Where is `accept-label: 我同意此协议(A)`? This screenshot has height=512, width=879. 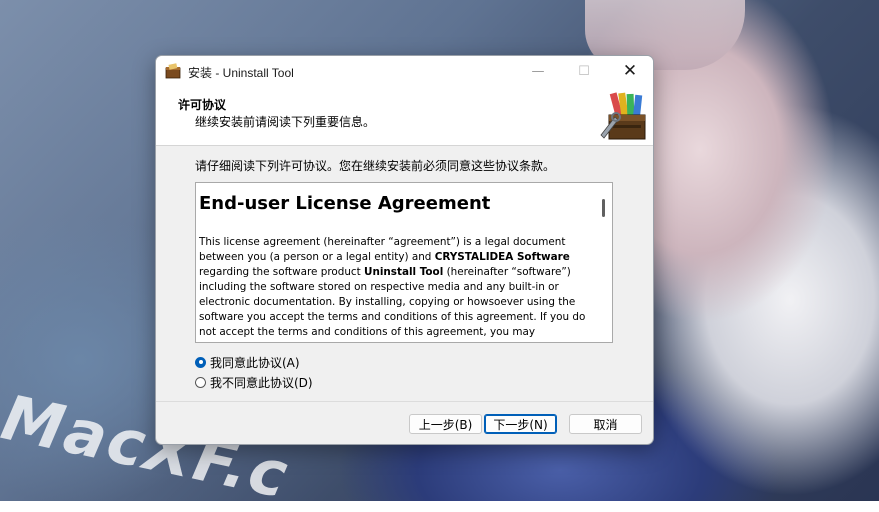 accept-label: 我同意此协议(A) is located at coordinates (255, 362).